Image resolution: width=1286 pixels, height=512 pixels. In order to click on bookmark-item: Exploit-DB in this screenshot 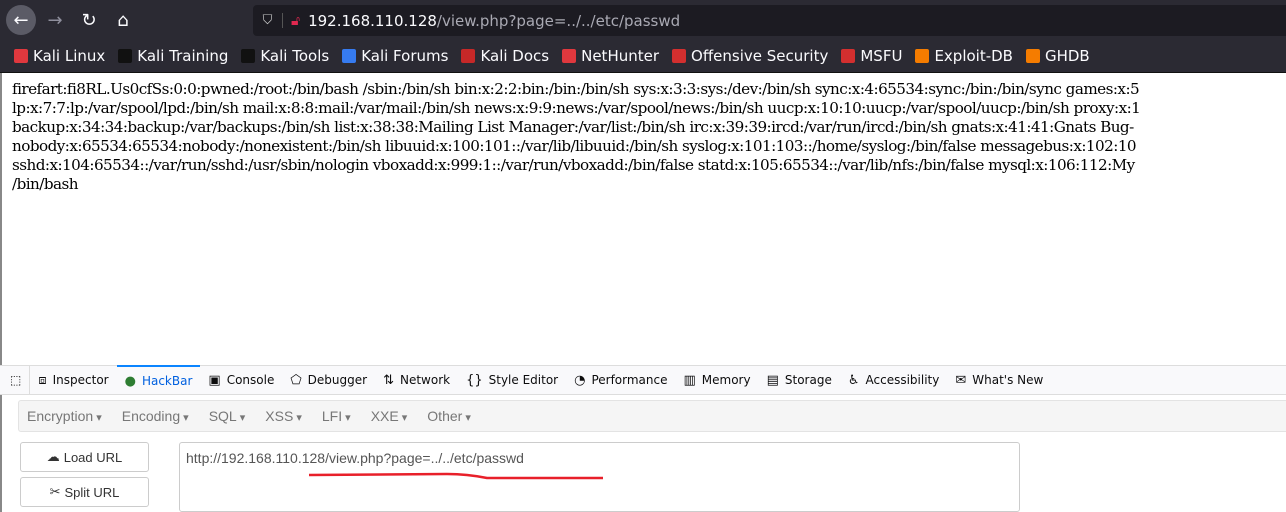, I will do `click(964, 56)`.